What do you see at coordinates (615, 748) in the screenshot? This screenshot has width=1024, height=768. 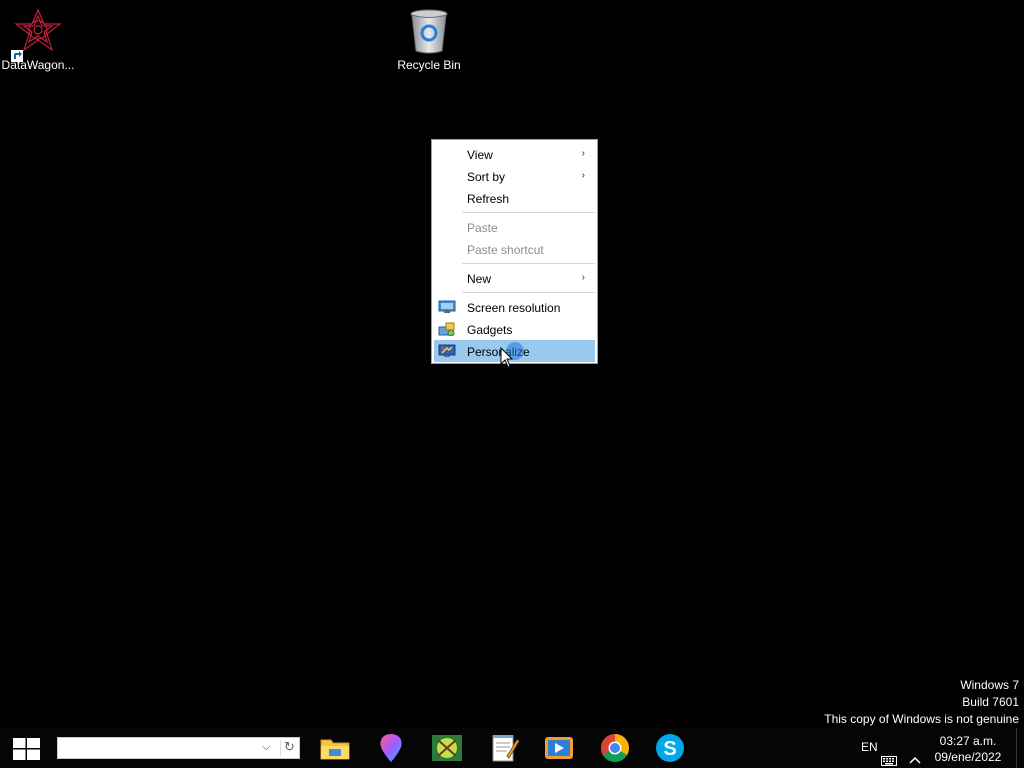 I see `chrome-icon` at bounding box center [615, 748].